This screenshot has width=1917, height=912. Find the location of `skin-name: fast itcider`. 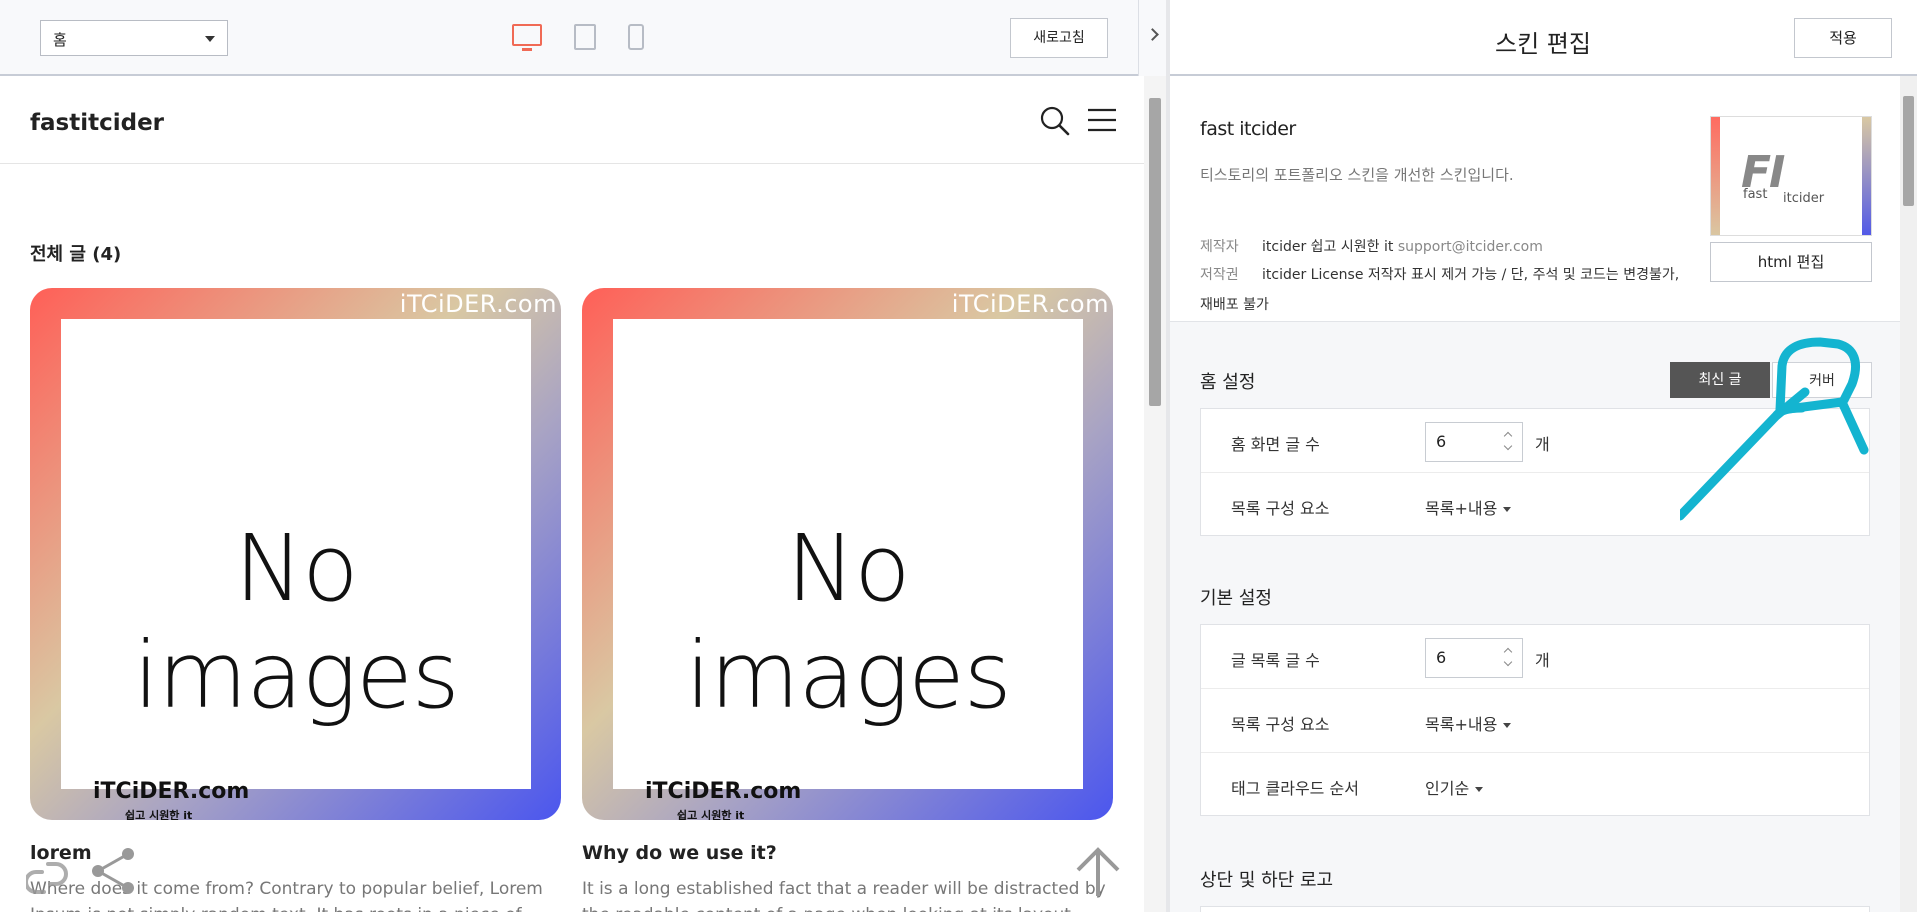

skin-name: fast itcider is located at coordinates (1248, 129).